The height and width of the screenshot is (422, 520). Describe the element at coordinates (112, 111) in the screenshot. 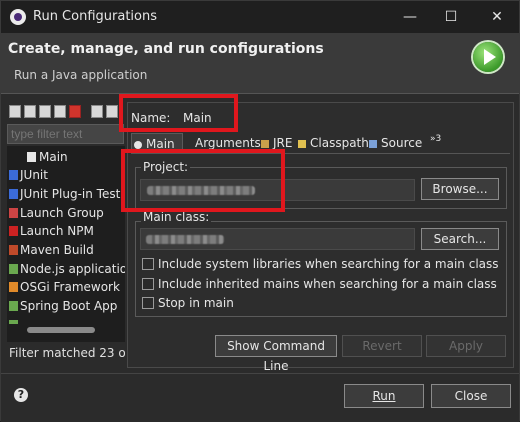

I see `filter-config-icon` at that location.